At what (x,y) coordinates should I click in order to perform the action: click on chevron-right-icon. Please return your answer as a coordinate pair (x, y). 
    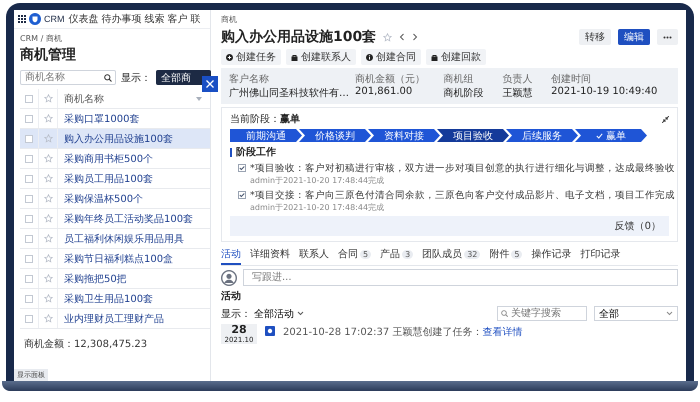
    Looking at the image, I should click on (415, 37).